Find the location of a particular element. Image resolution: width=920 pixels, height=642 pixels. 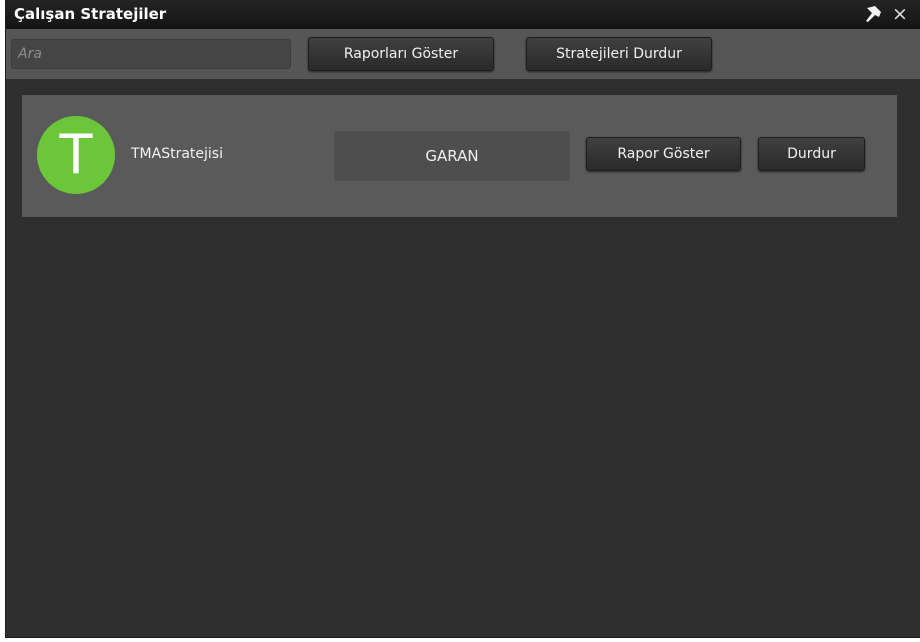

show-reports-button: Raporları Göster is located at coordinates (401, 54).